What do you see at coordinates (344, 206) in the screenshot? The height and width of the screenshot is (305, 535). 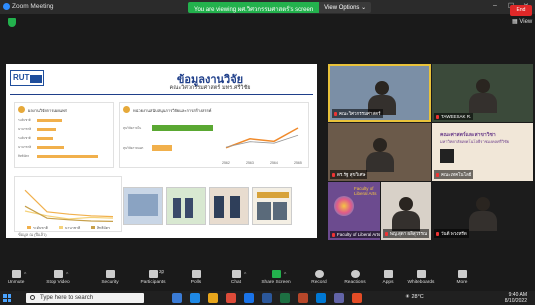 I see `colorful-brain-icon` at bounding box center [344, 206].